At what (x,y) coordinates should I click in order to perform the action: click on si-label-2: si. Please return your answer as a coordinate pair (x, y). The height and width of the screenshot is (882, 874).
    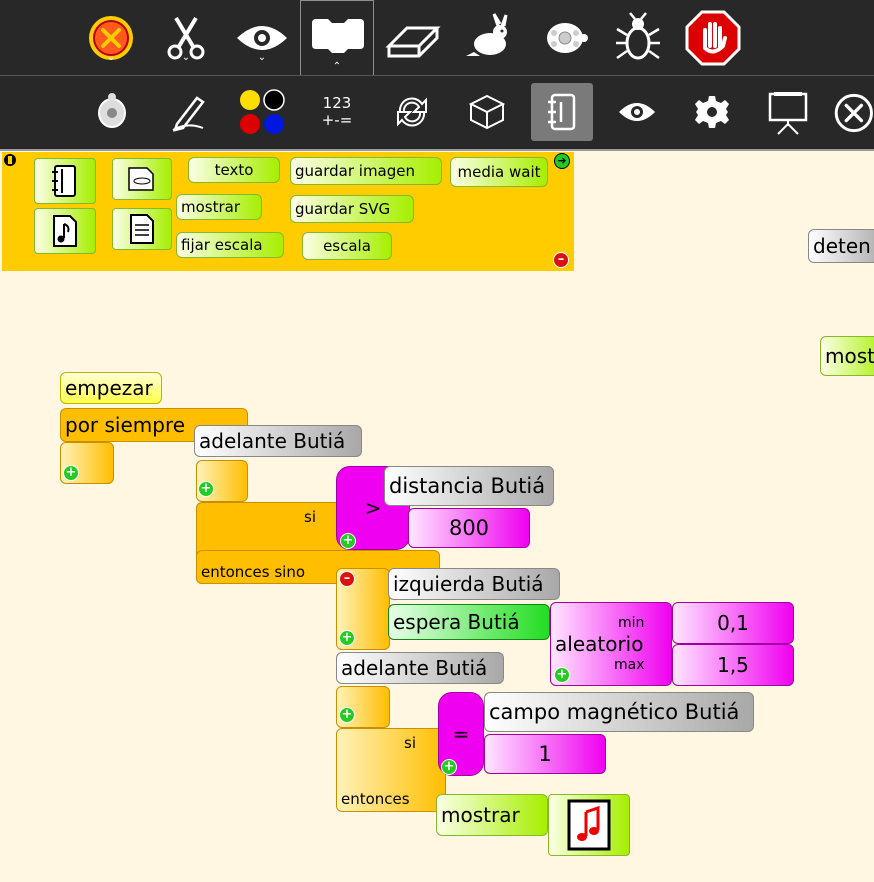
    Looking at the image, I should click on (410, 743).